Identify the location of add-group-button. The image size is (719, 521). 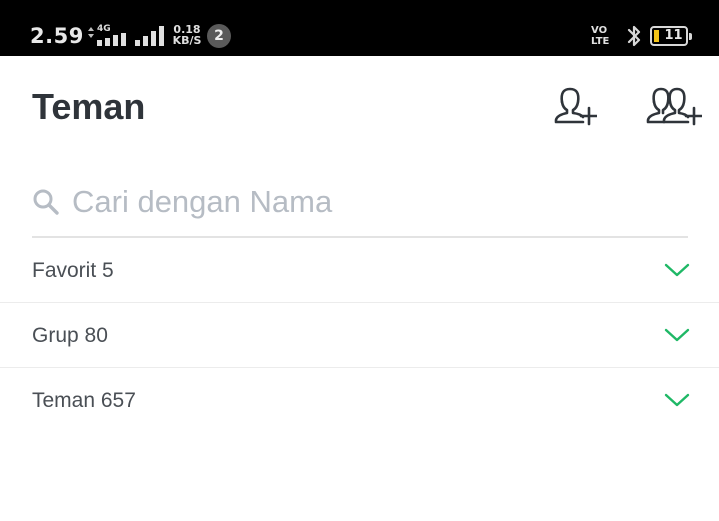
(673, 106).